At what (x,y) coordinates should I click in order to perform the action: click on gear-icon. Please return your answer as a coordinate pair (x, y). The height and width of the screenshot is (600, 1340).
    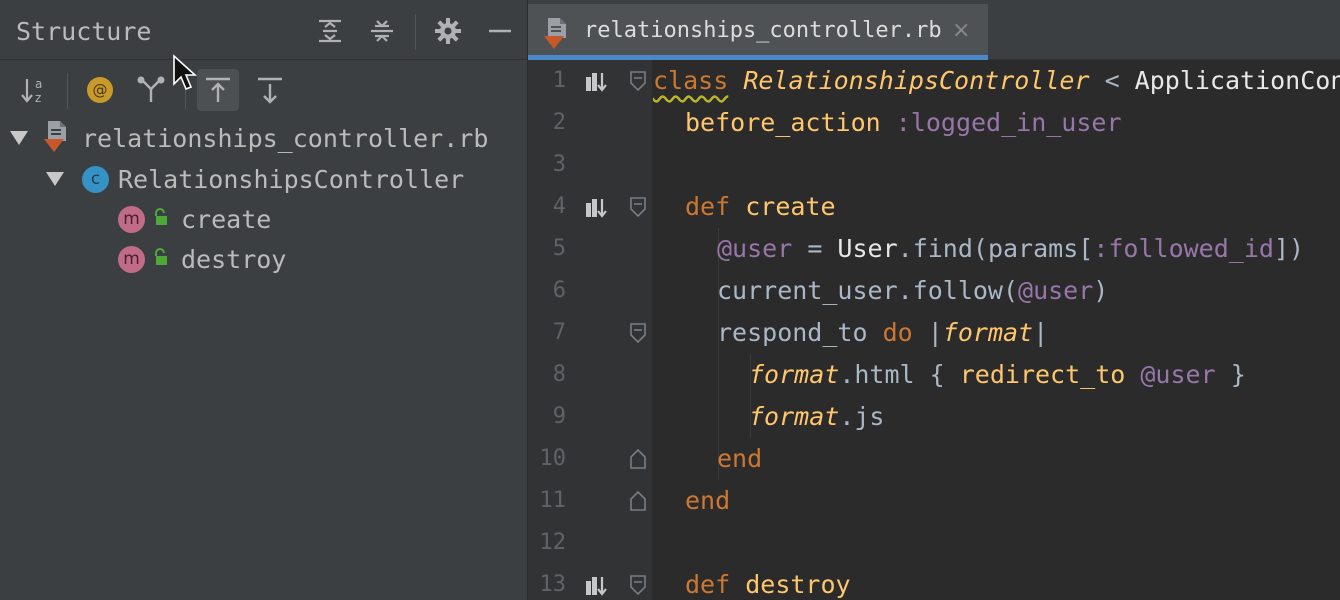
    Looking at the image, I should click on (448, 31).